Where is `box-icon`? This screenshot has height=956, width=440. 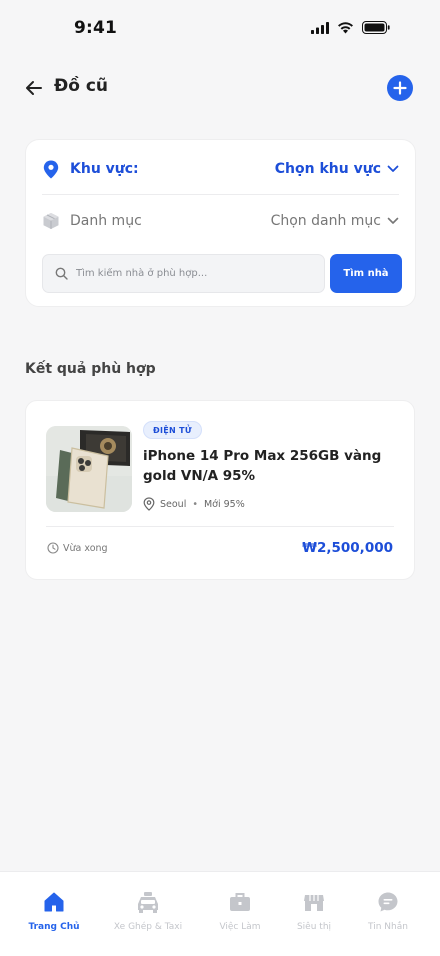 box-icon is located at coordinates (51, 221).